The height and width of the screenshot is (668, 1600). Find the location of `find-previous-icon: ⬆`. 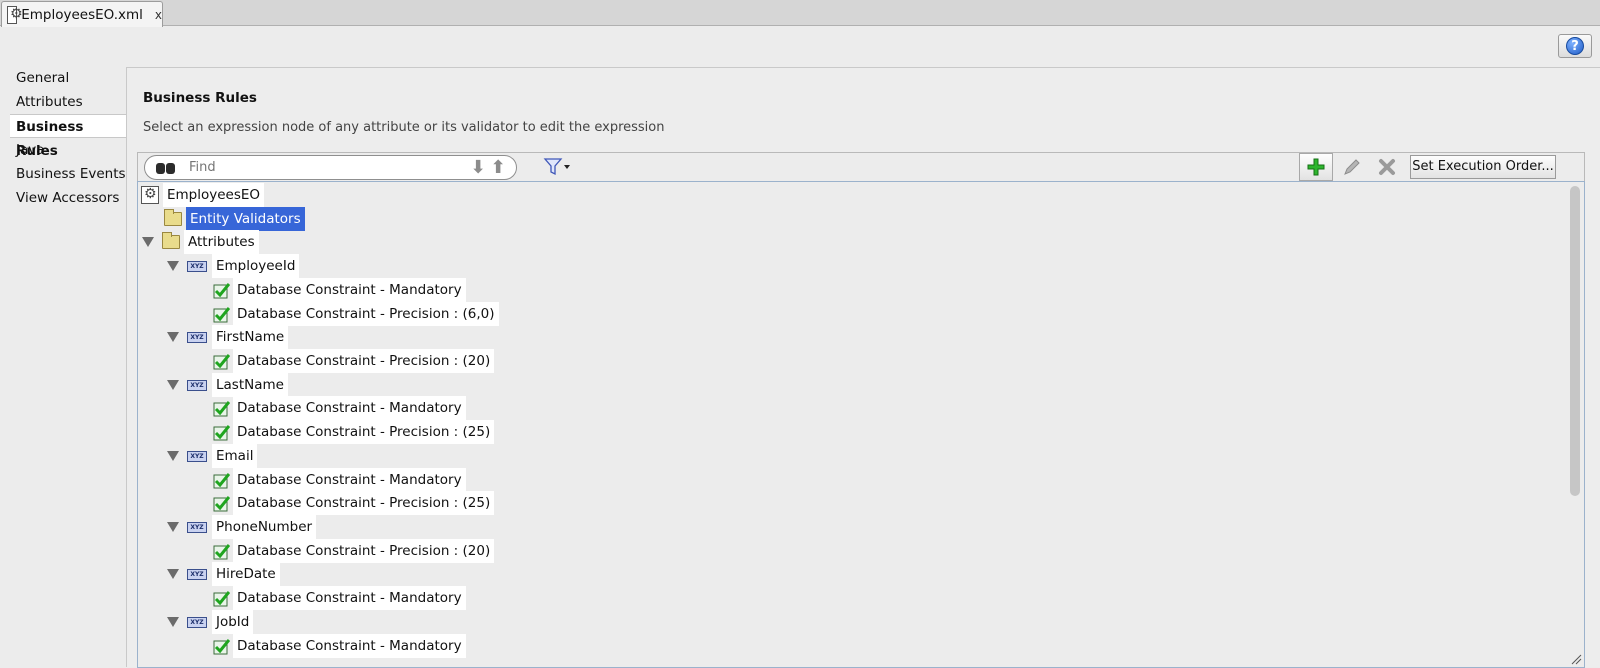

find-previous-icon: ⬆ is located at coordinates (498, 168).